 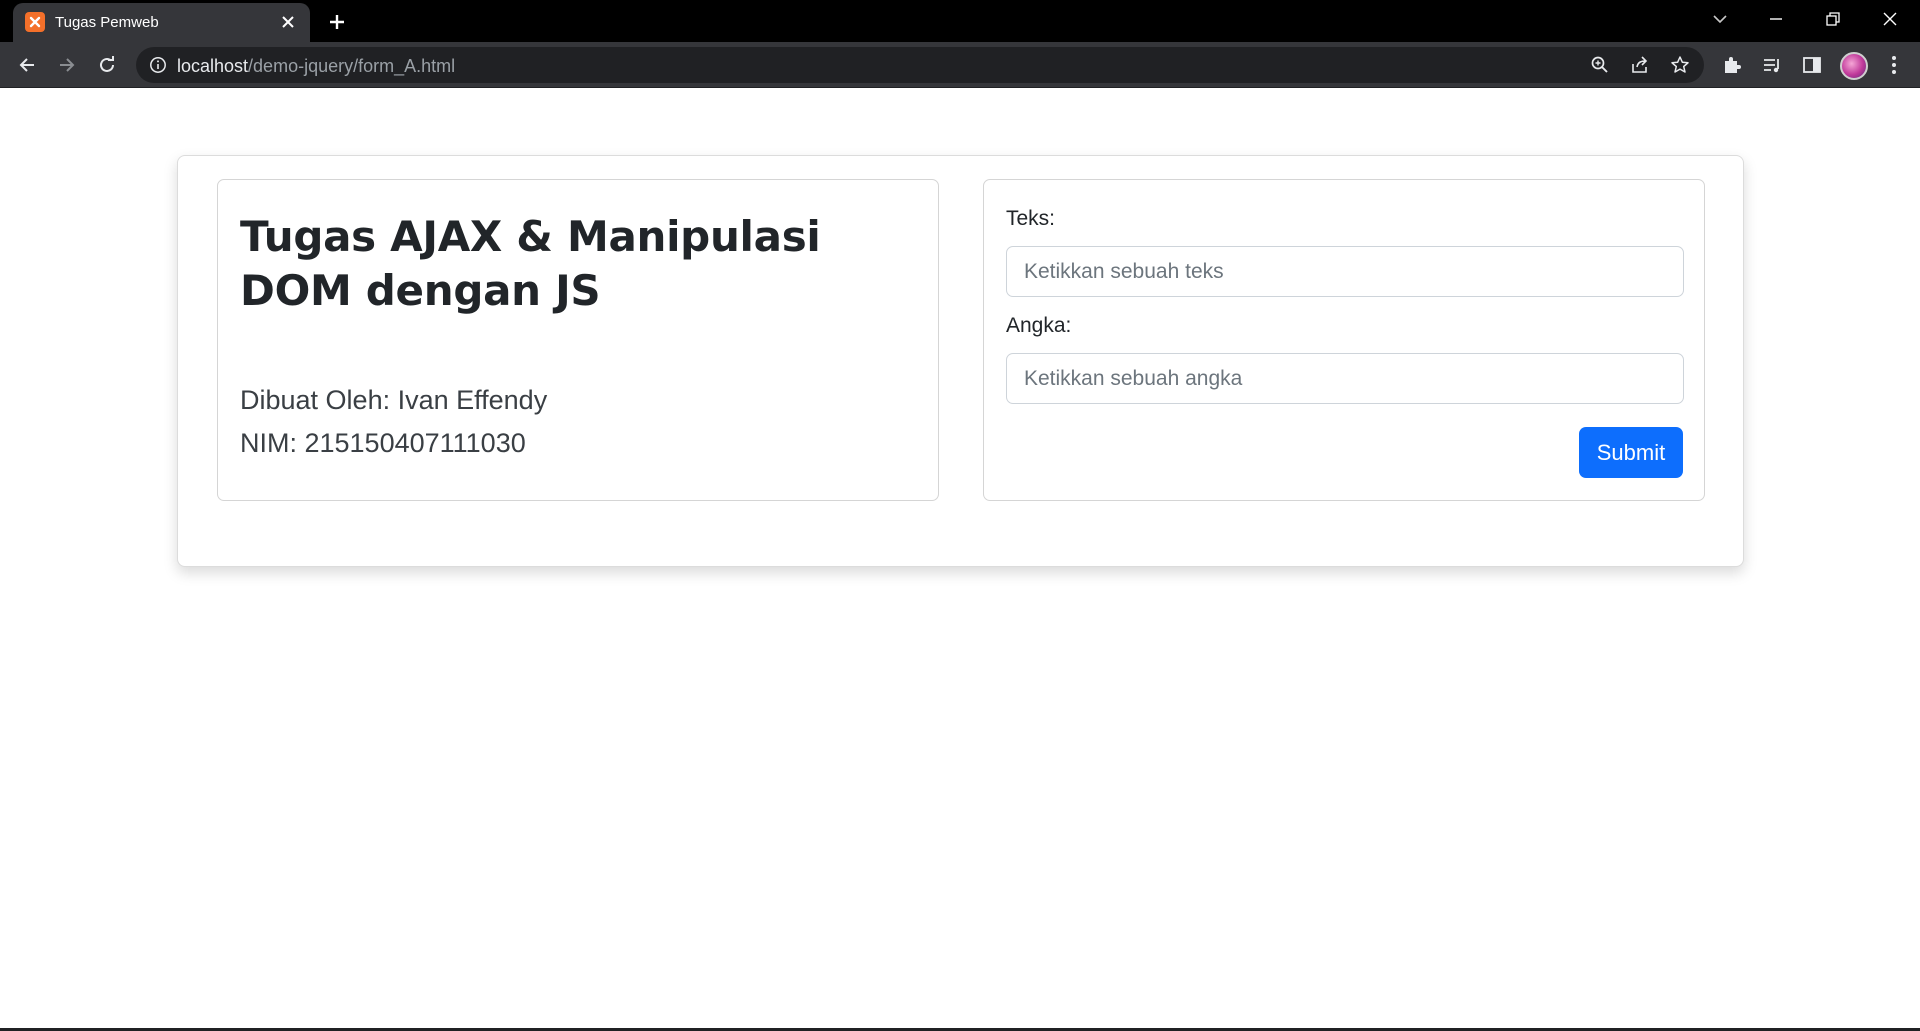 What do you see at coordinates (530, 263) in the screenshot?
I see `page-title: Tugas AJAX & Manipulasi DOM dengan JS` at bounding box center [530, 263].